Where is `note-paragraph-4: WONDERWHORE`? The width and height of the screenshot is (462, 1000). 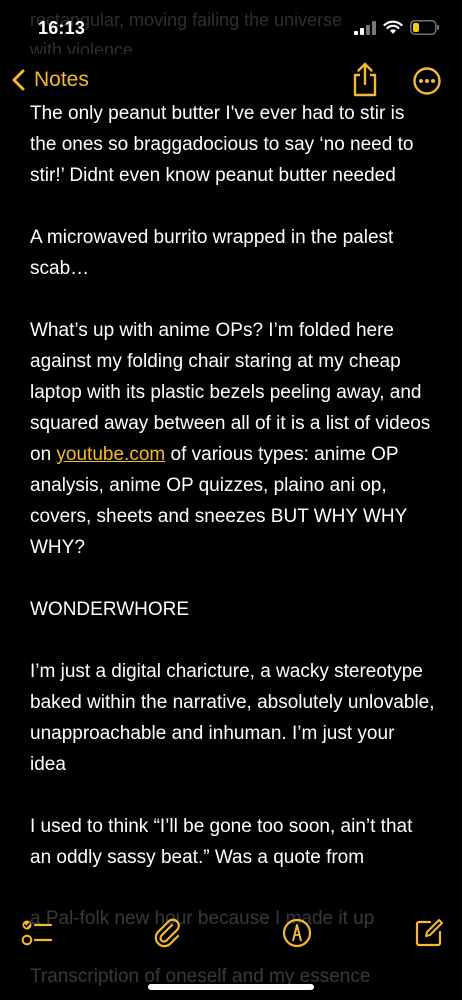 note-paragraph-4: WONDERWHORE is located at coordinates (110, 609).